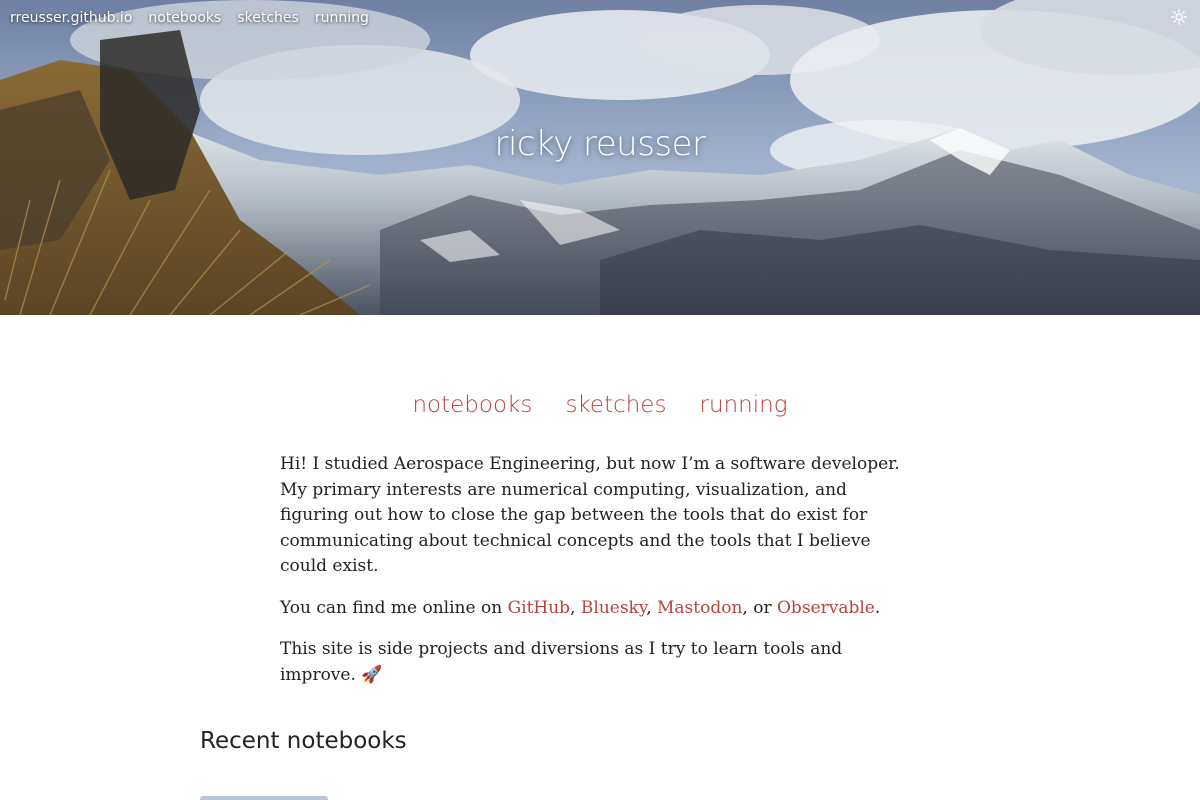  I want to click on sun-icon, so click(1179, 17).